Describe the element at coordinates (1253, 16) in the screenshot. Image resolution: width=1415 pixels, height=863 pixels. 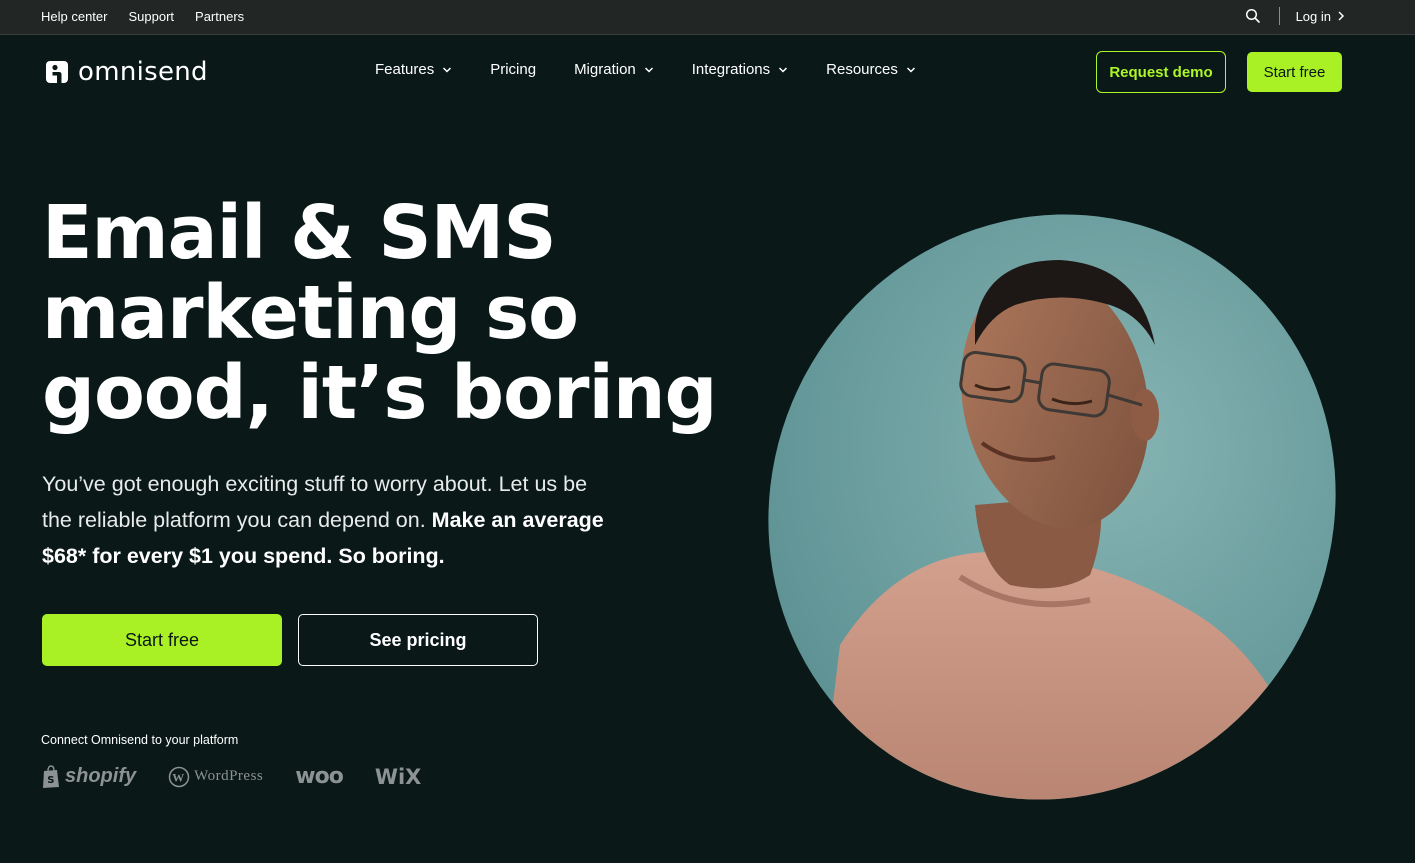
I see `search-icon` at that location.